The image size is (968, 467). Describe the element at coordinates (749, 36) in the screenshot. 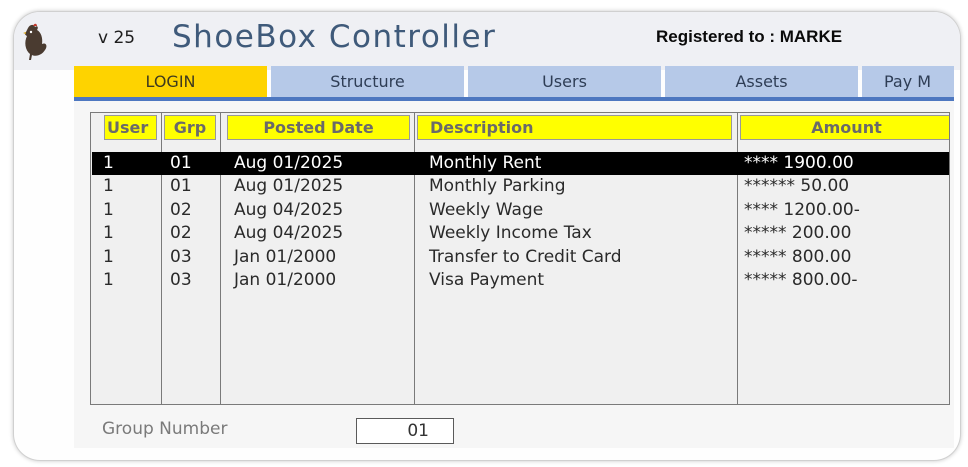

I see `registered-to-label: Registered to : MARKE` at that location.